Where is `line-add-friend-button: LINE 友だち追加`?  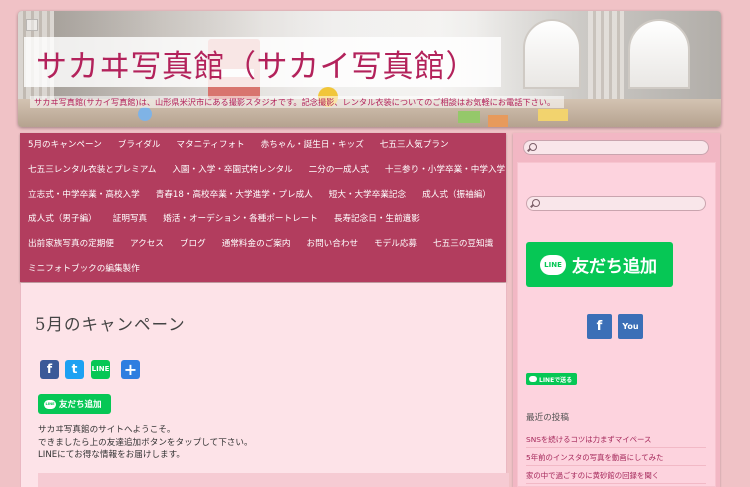 line-add-friend-button: LINE 友だち追加 is located at coordinates (74, 404).